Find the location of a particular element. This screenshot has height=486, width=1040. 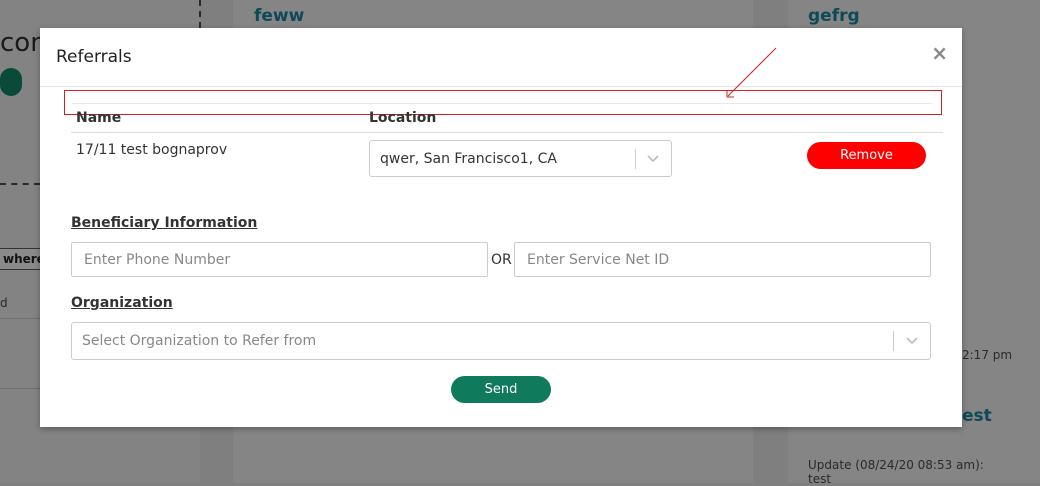

column-header-name: Name is located at coordinates (99, 118).